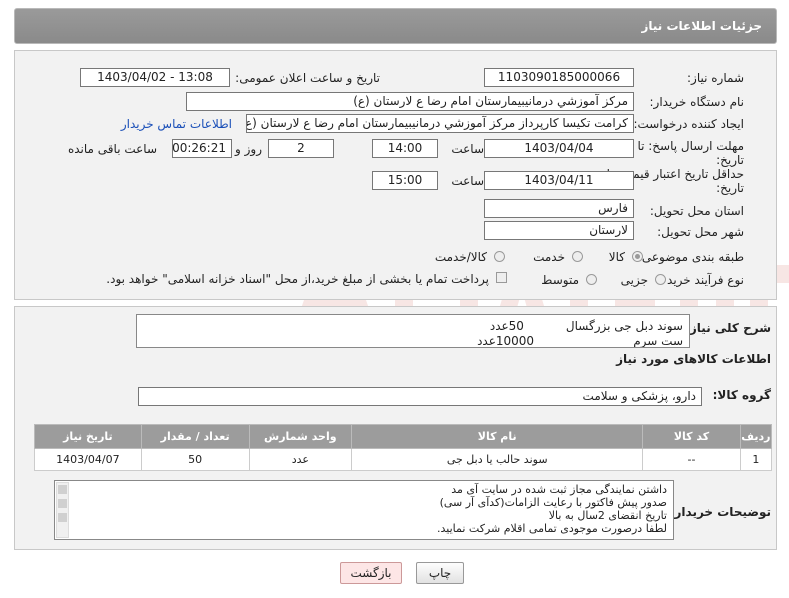 Image resolution: width=789 pixels, height=598 pixels. Describe the element at coordinates (577, 256) in the screenshot. I see `category-radio-service` at that location.